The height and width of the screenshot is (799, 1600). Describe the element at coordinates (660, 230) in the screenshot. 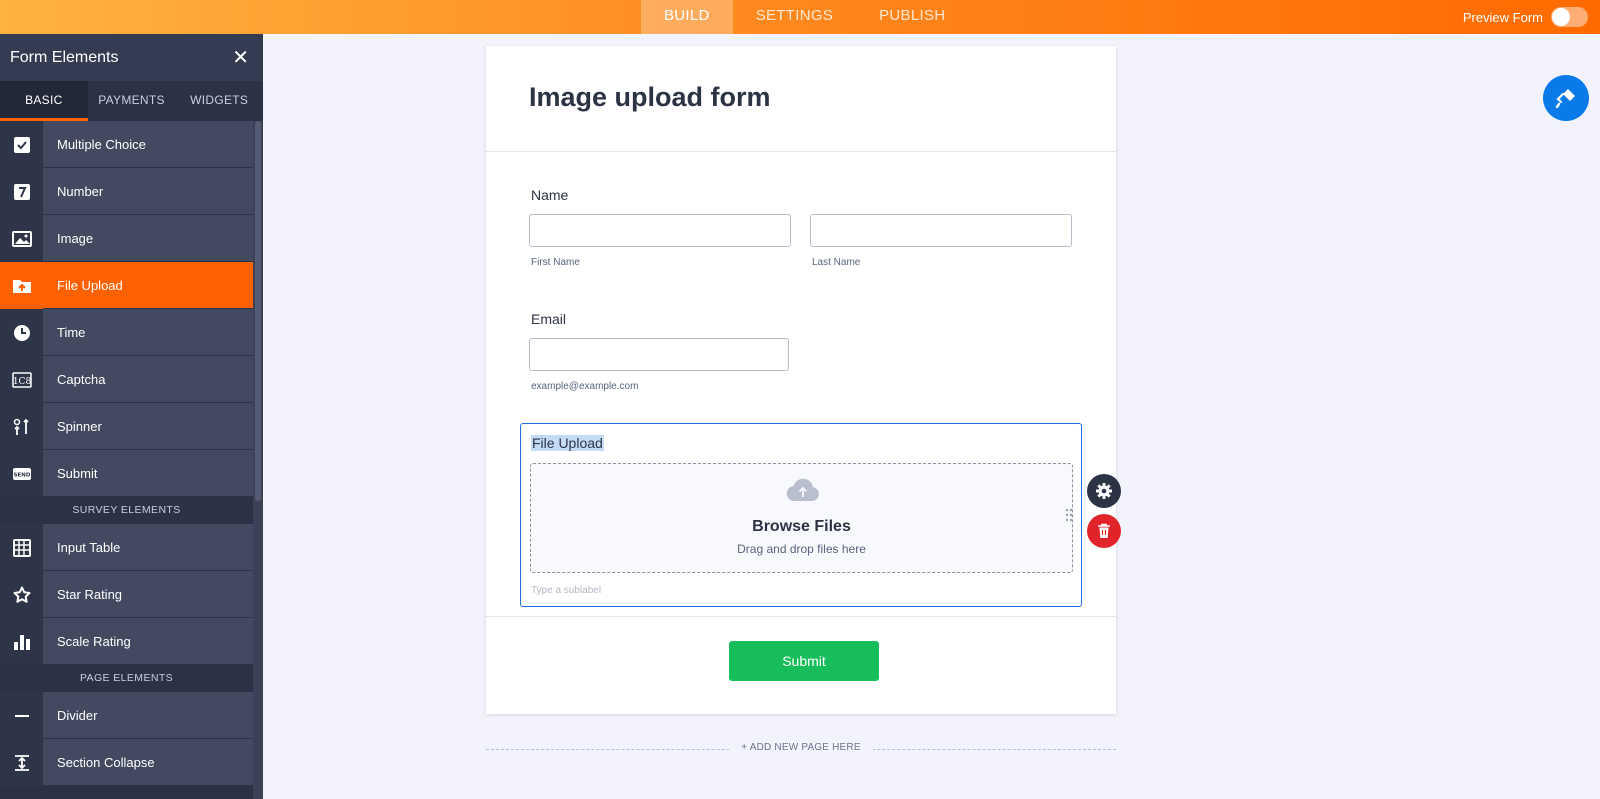

I see `first-name-input` at that location.